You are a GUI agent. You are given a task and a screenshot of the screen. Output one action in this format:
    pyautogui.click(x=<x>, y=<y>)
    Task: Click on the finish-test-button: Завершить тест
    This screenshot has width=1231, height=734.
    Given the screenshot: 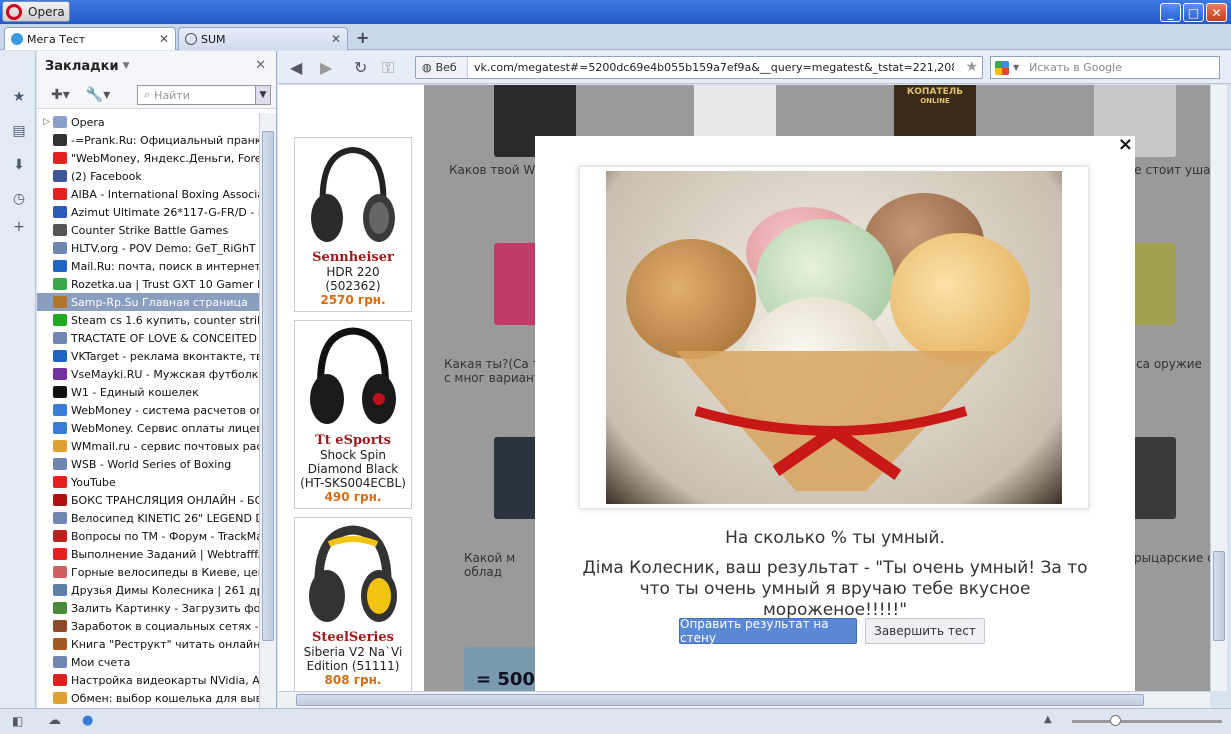 What is the action you would take?
    pyautogui.click(x=925, y=631)
    